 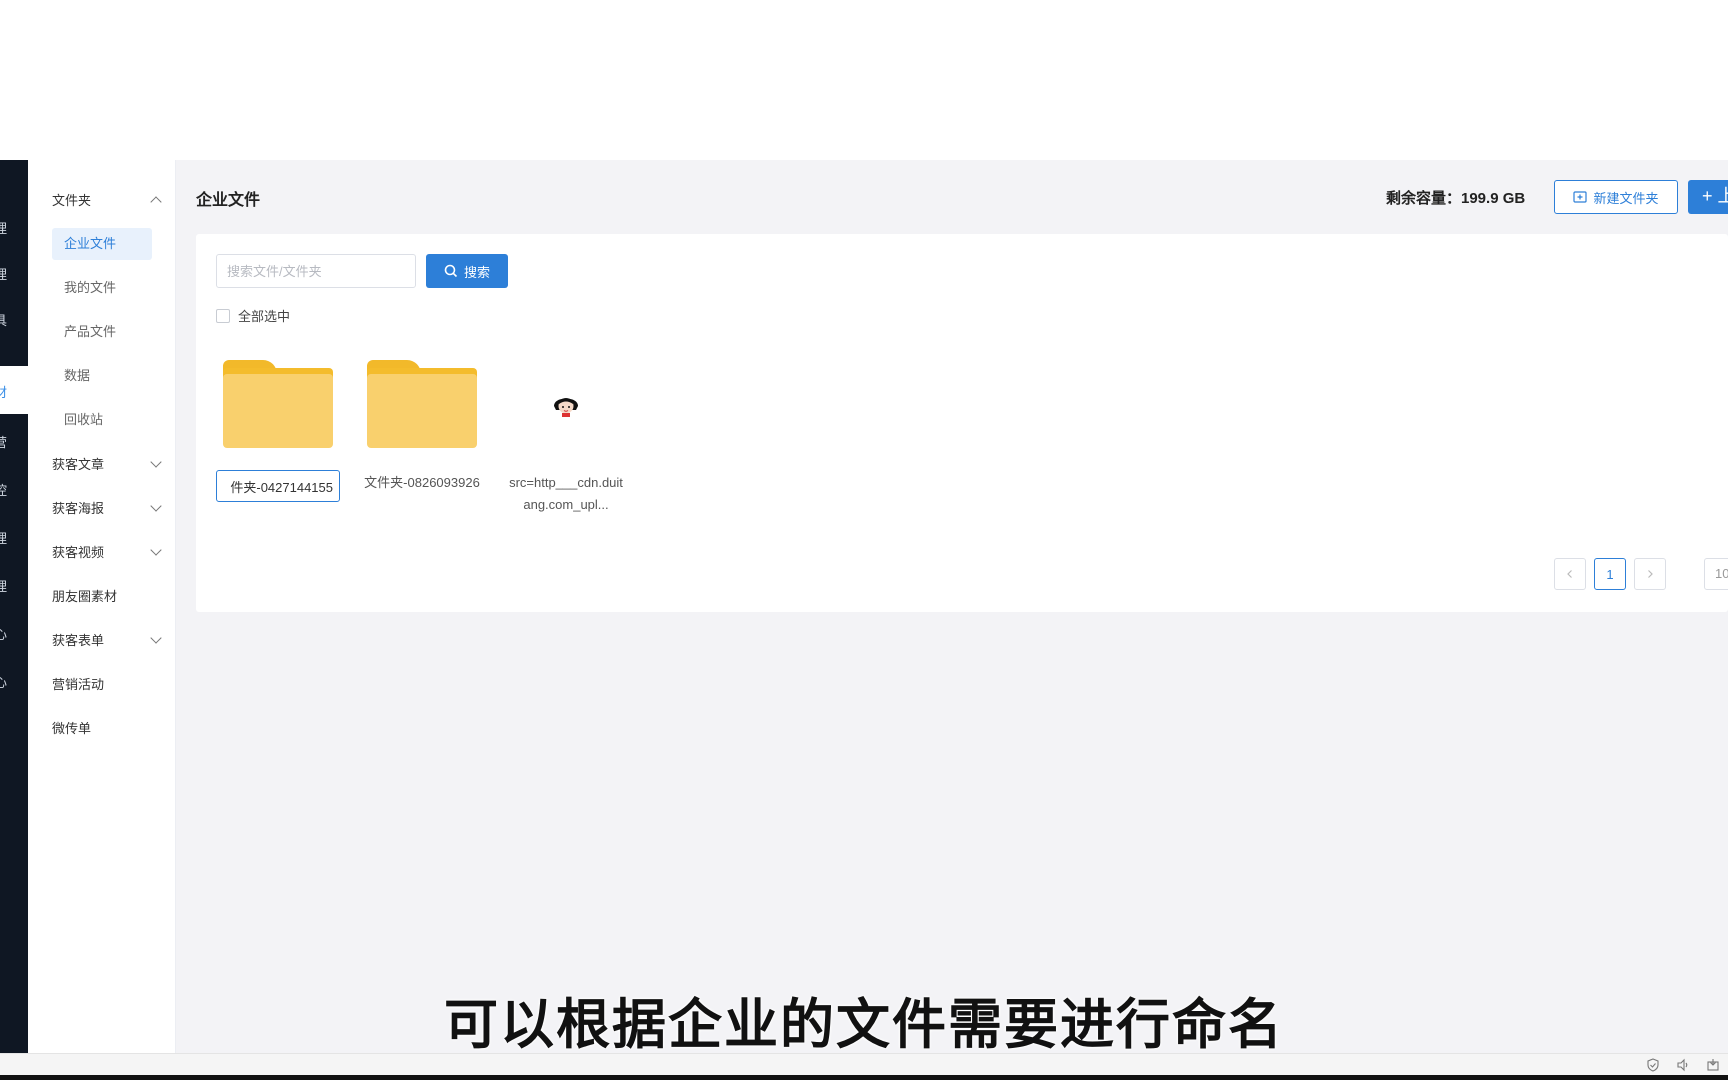 I want to click on nav-item-7: 理, so click(x=14, y=537).